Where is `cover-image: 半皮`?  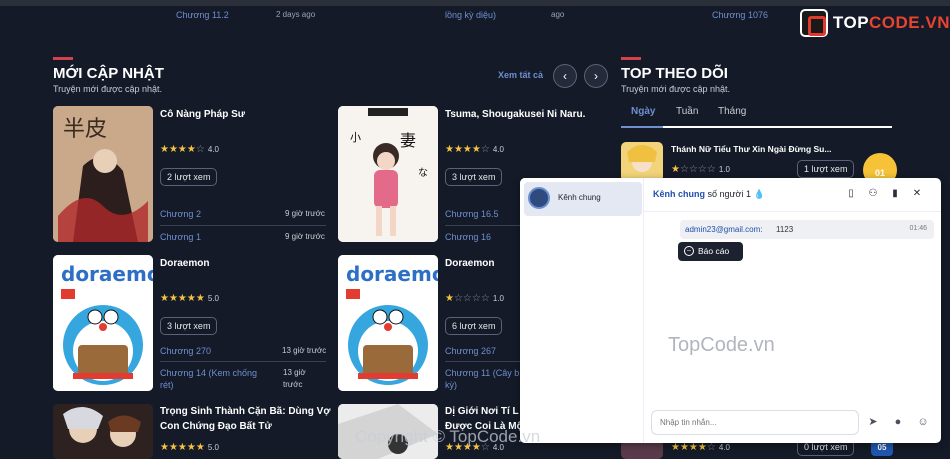
cover-image: 半皮 is located at coordinates (103, 174).